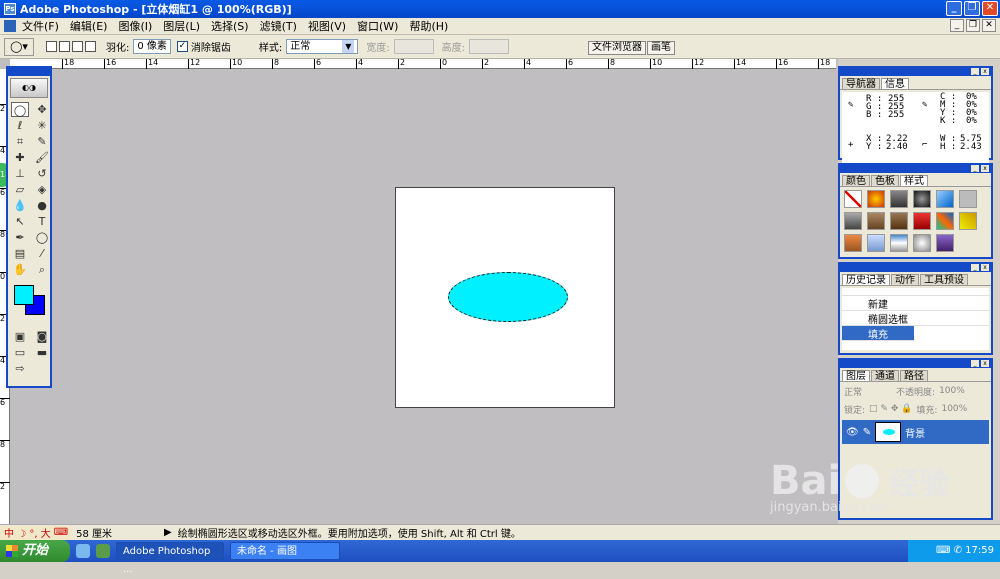 Image resolution: width=1000 pixels, height=579 pixels. What do you see at coordinates (885, 181) in the screenshot?
I see `tab-swatches: 色板` at bounding box center [885, 181].